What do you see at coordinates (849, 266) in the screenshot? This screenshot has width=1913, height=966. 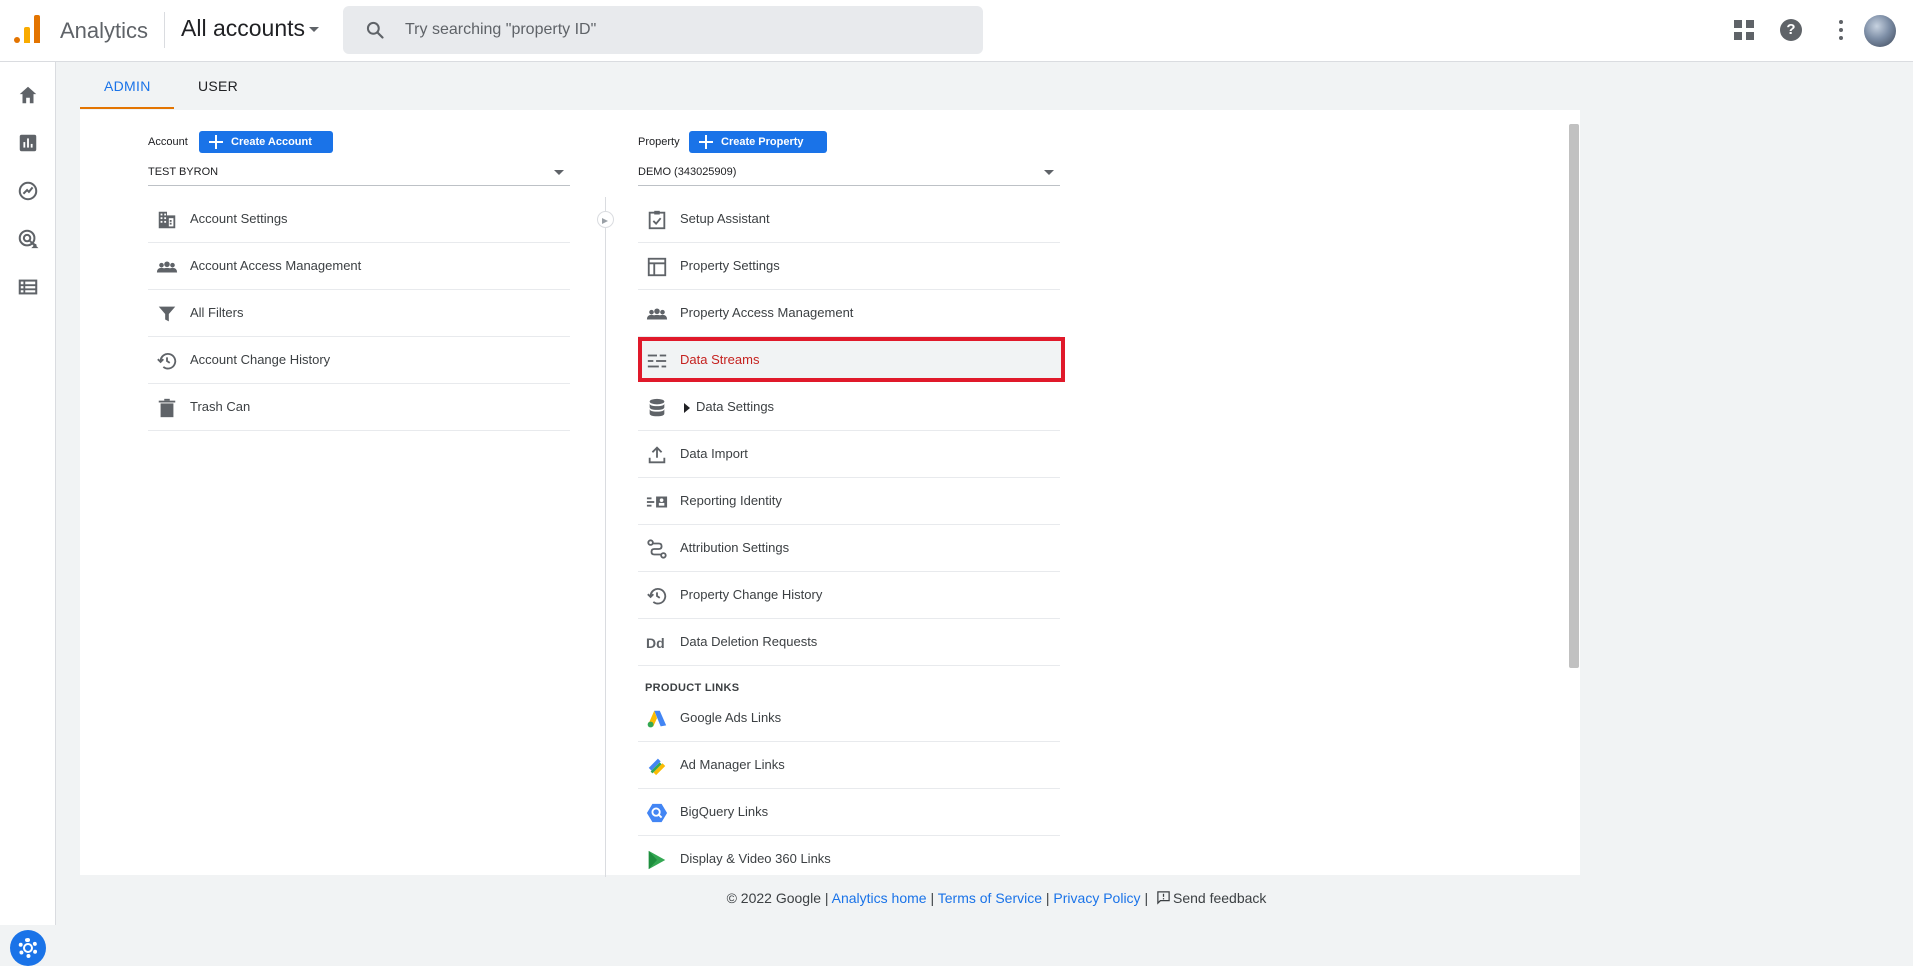 I see `property-settings-item: Property Settings` at bounding box center [849, 266].